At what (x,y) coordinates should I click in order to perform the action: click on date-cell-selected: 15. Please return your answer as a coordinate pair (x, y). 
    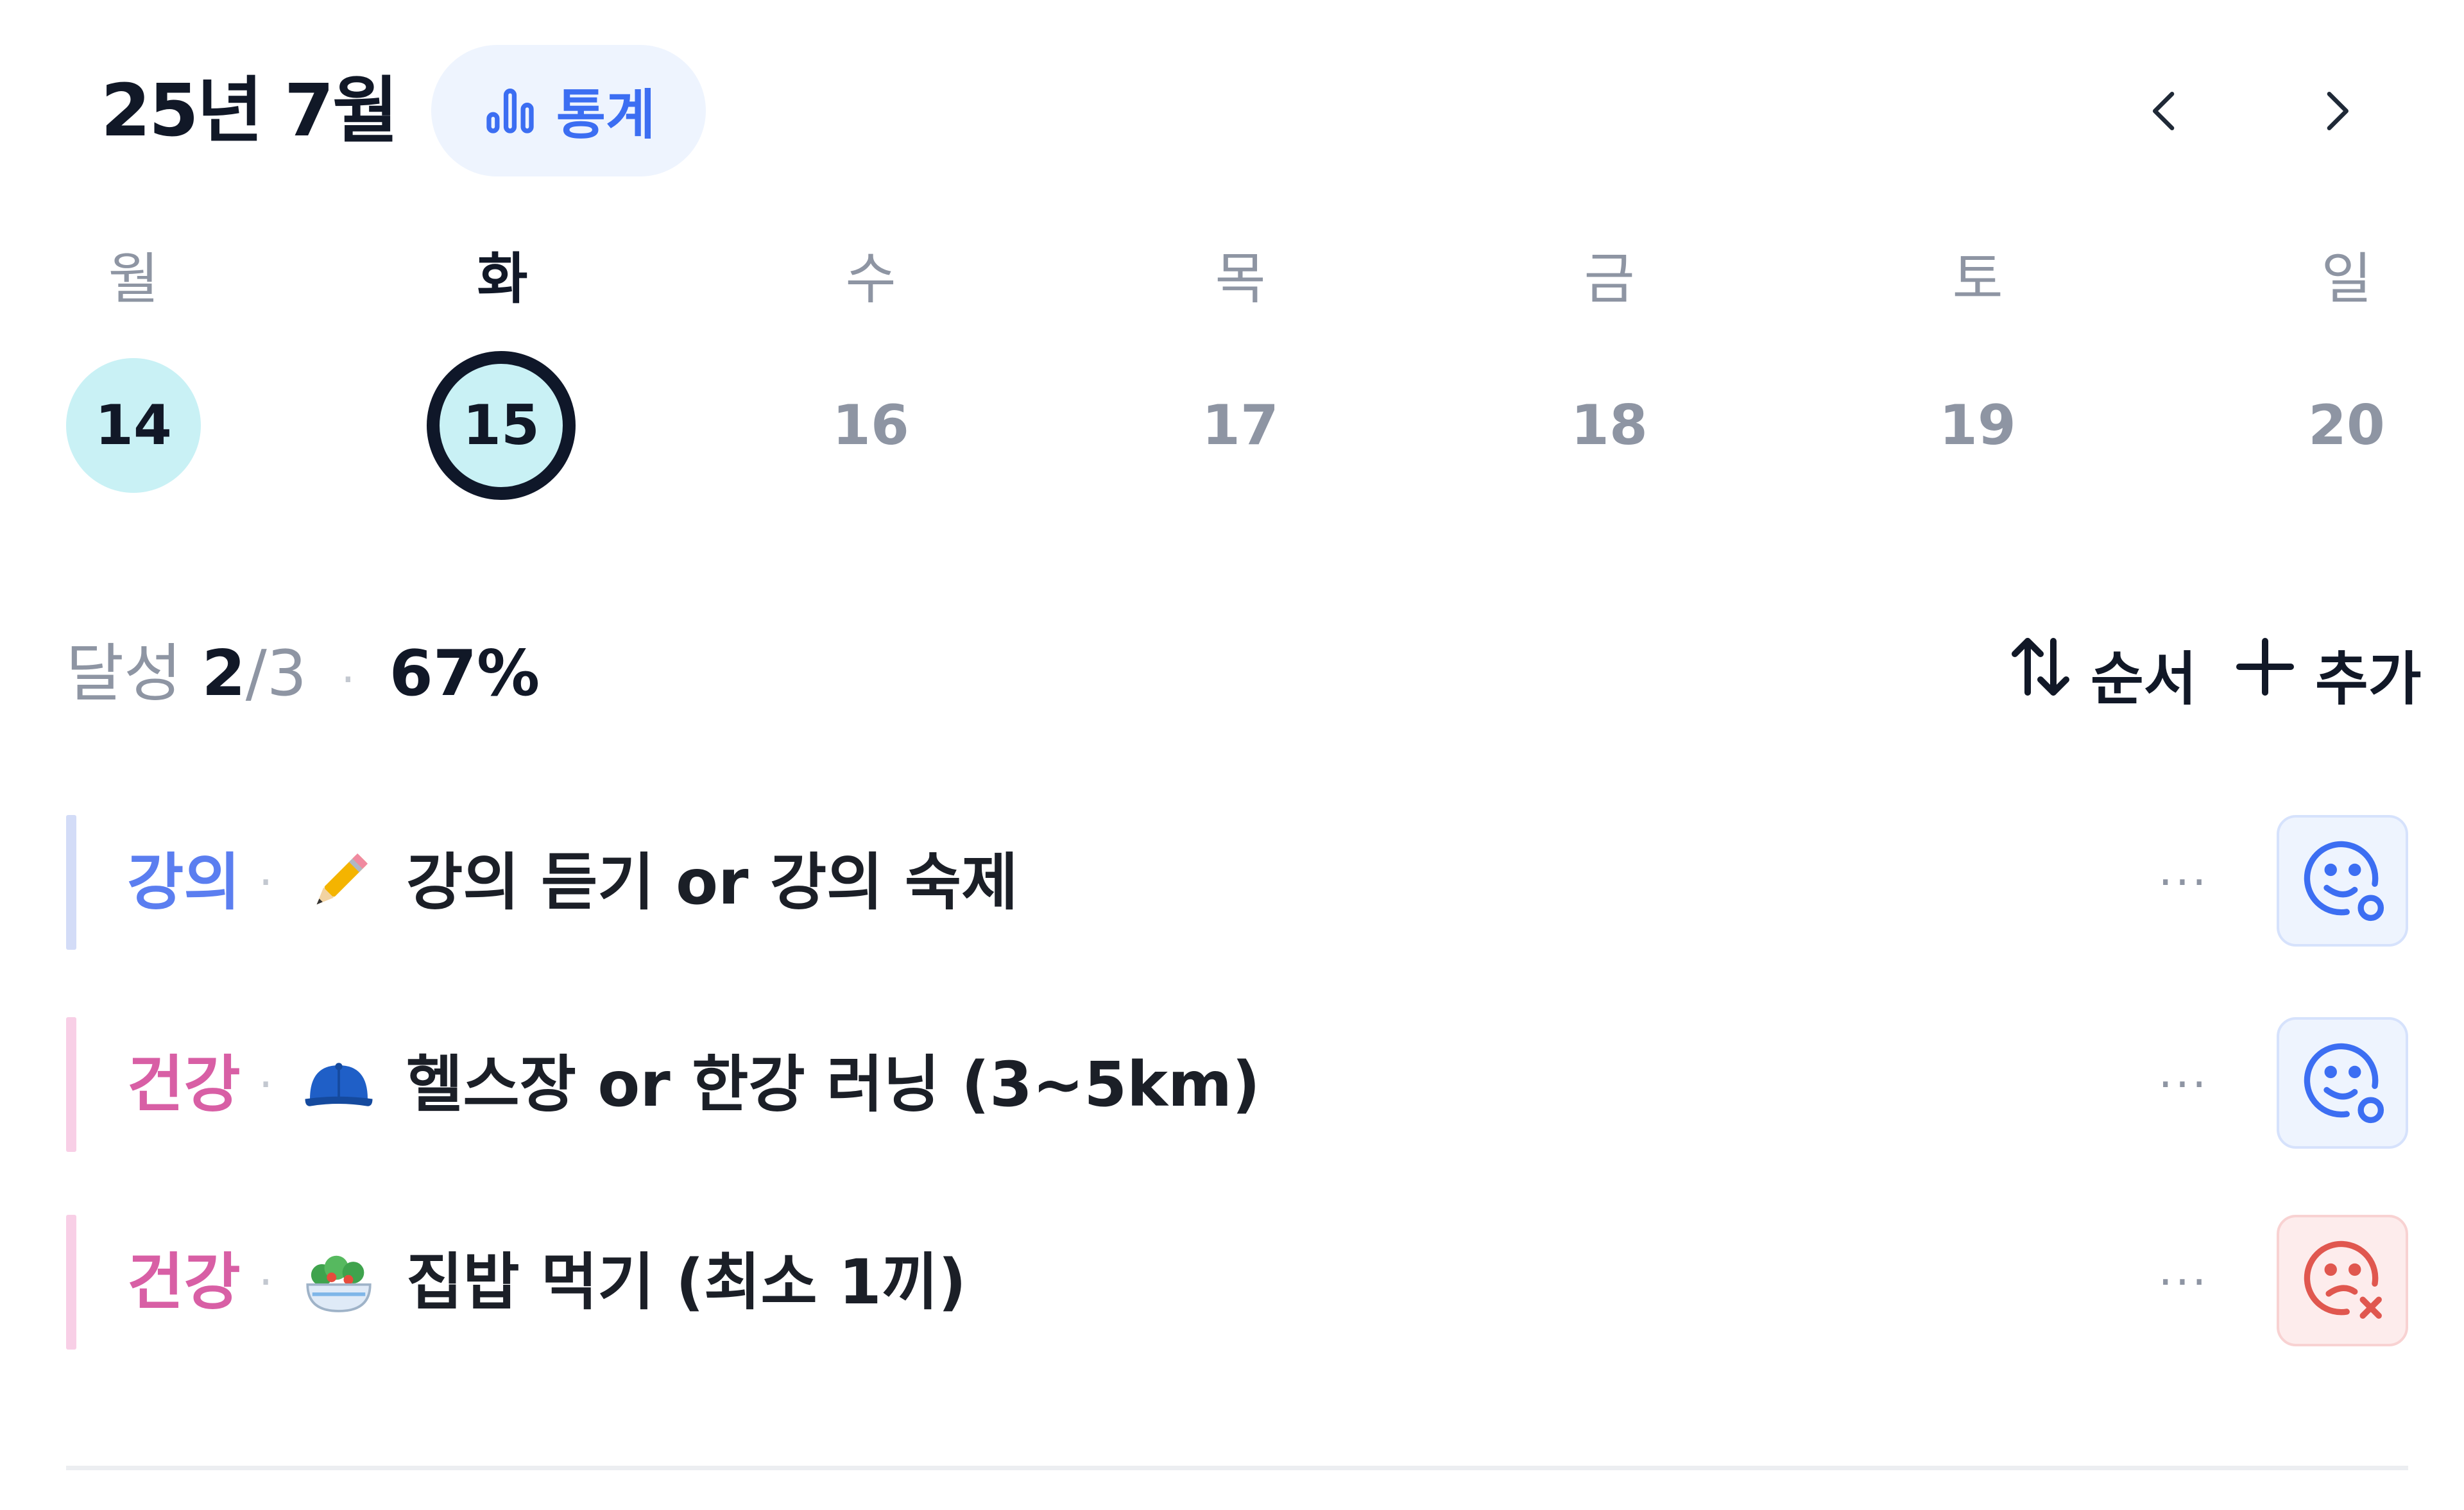
    Looking at the image, I should click on (502, 425).